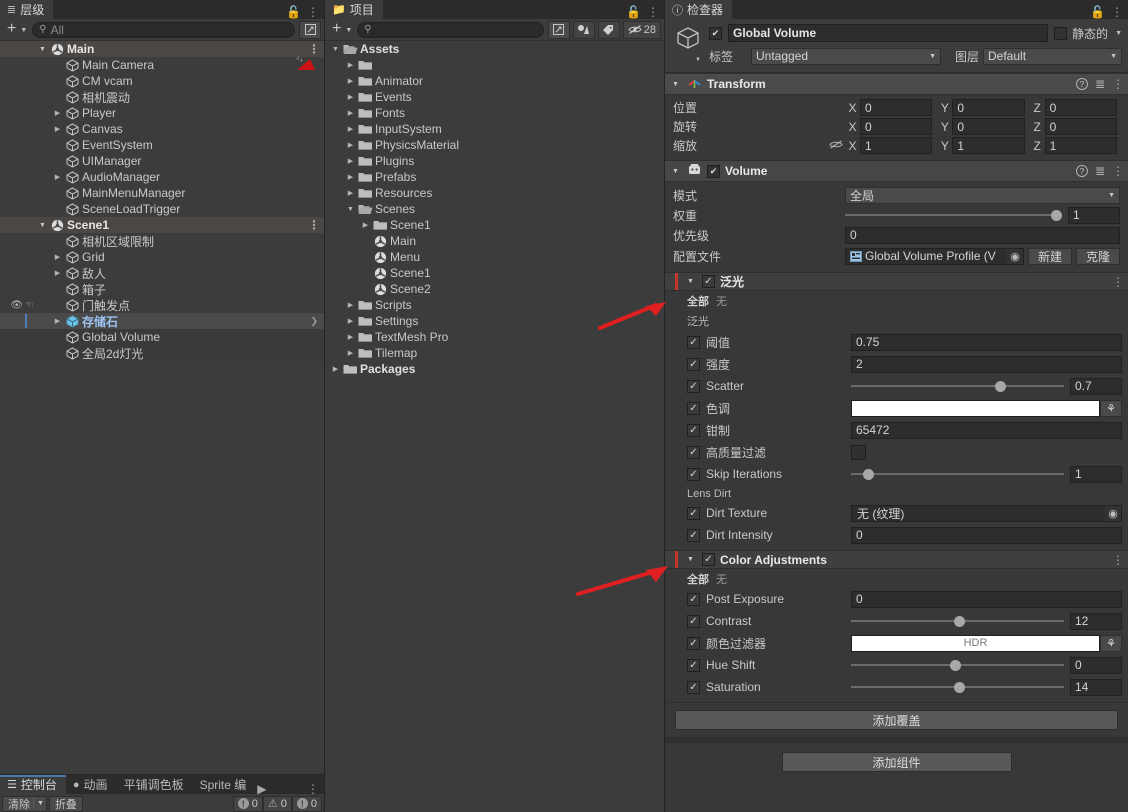  I want to click on inspector-menu-icon: ⋮, so click(1117, 12).